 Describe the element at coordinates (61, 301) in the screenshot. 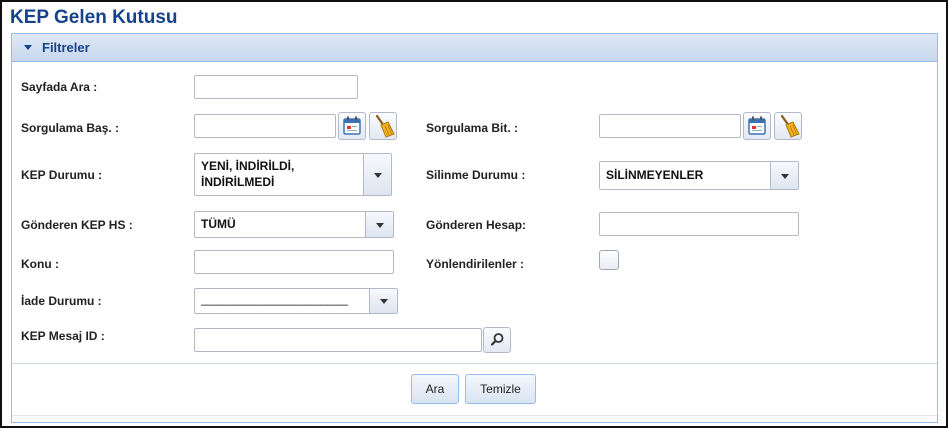

I see `return-status-label: İade Durumu :` at that location.